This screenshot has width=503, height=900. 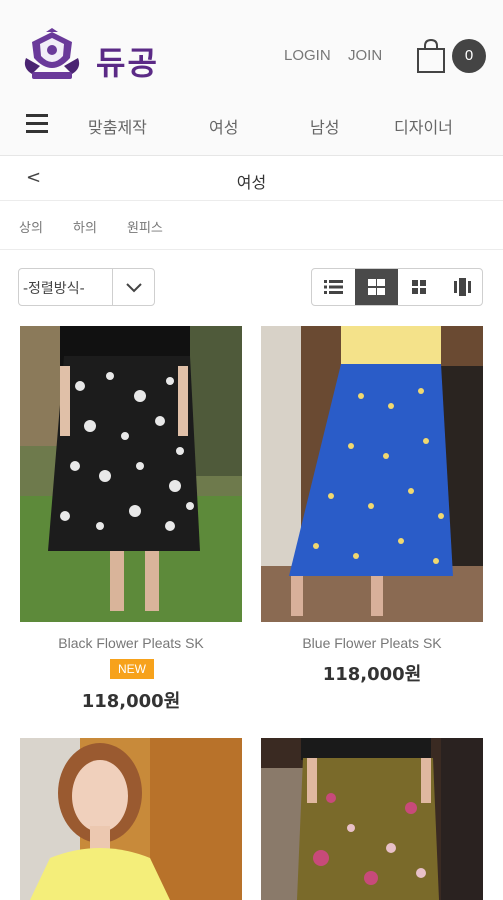 I want to click on join-link: JOIN, so click(x=365, y=55).